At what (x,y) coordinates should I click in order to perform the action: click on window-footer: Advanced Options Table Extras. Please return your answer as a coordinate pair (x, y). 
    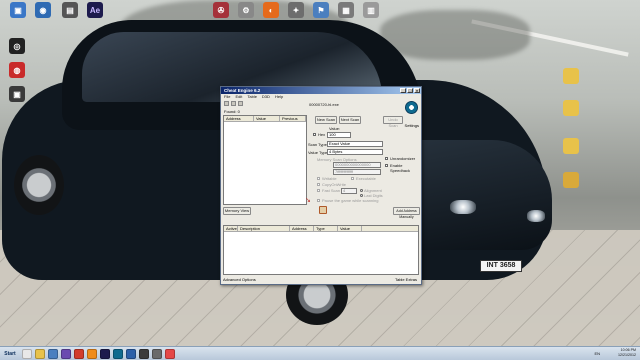
    Looking at the image, I should click on (321, 280).